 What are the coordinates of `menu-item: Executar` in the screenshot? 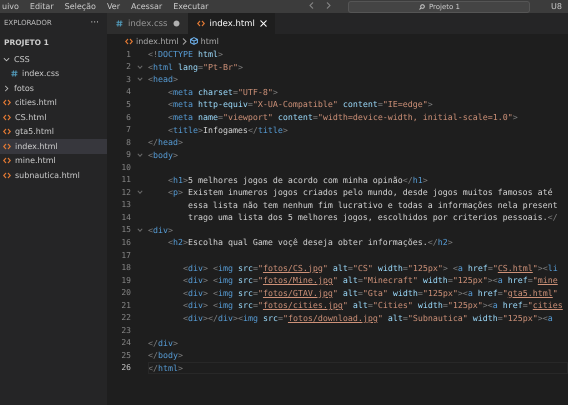 It's located at (190, 6).